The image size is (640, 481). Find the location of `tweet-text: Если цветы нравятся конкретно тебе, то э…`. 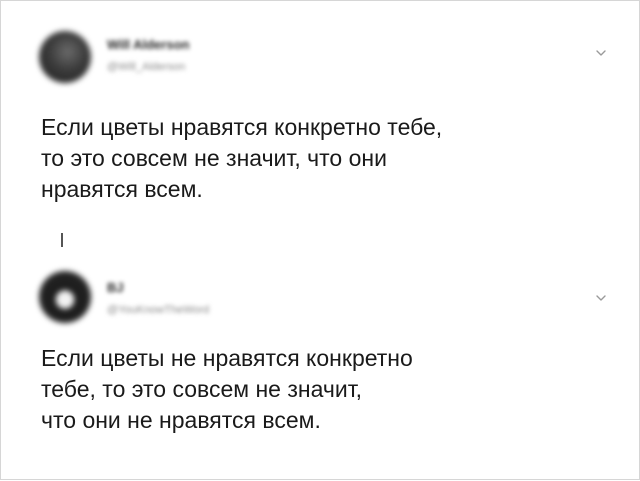

tweet-text: Если цветы нравятся конкретно тебе, то э… is located at coordinates (242, 158).